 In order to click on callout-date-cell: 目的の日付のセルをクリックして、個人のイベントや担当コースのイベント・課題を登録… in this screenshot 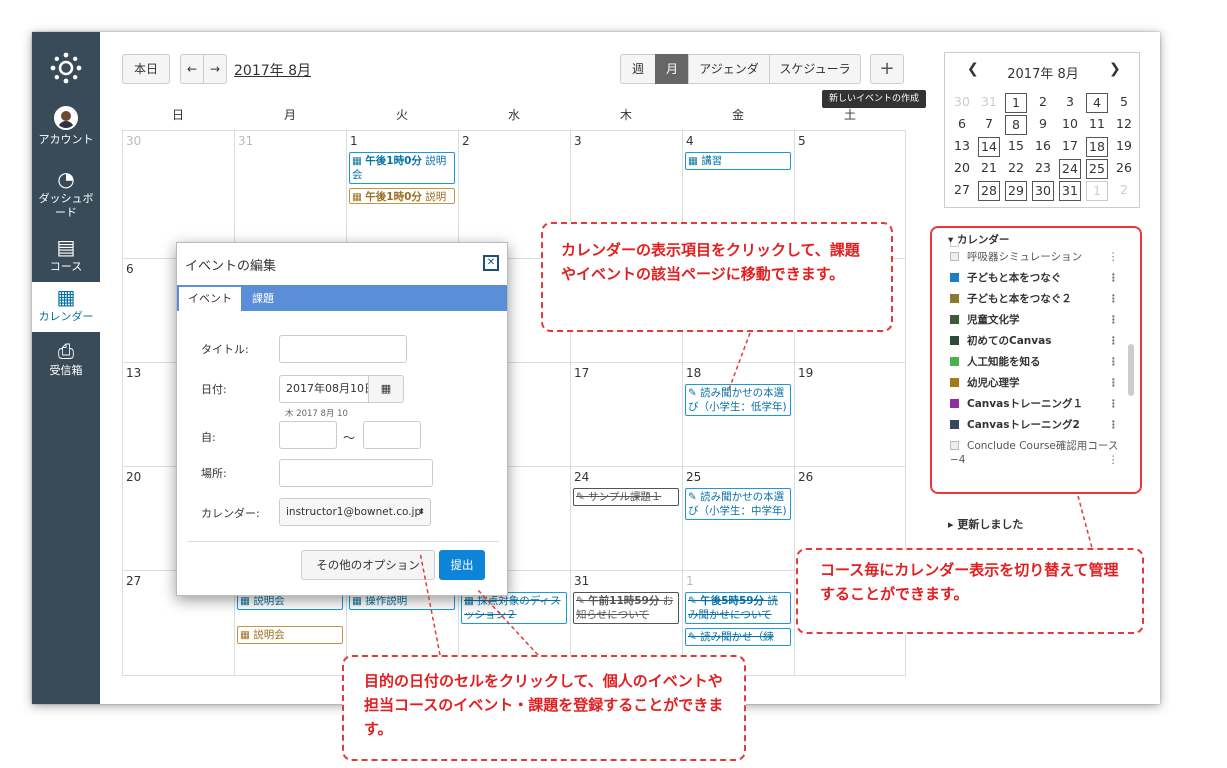, I will do `click(544, 708)`.